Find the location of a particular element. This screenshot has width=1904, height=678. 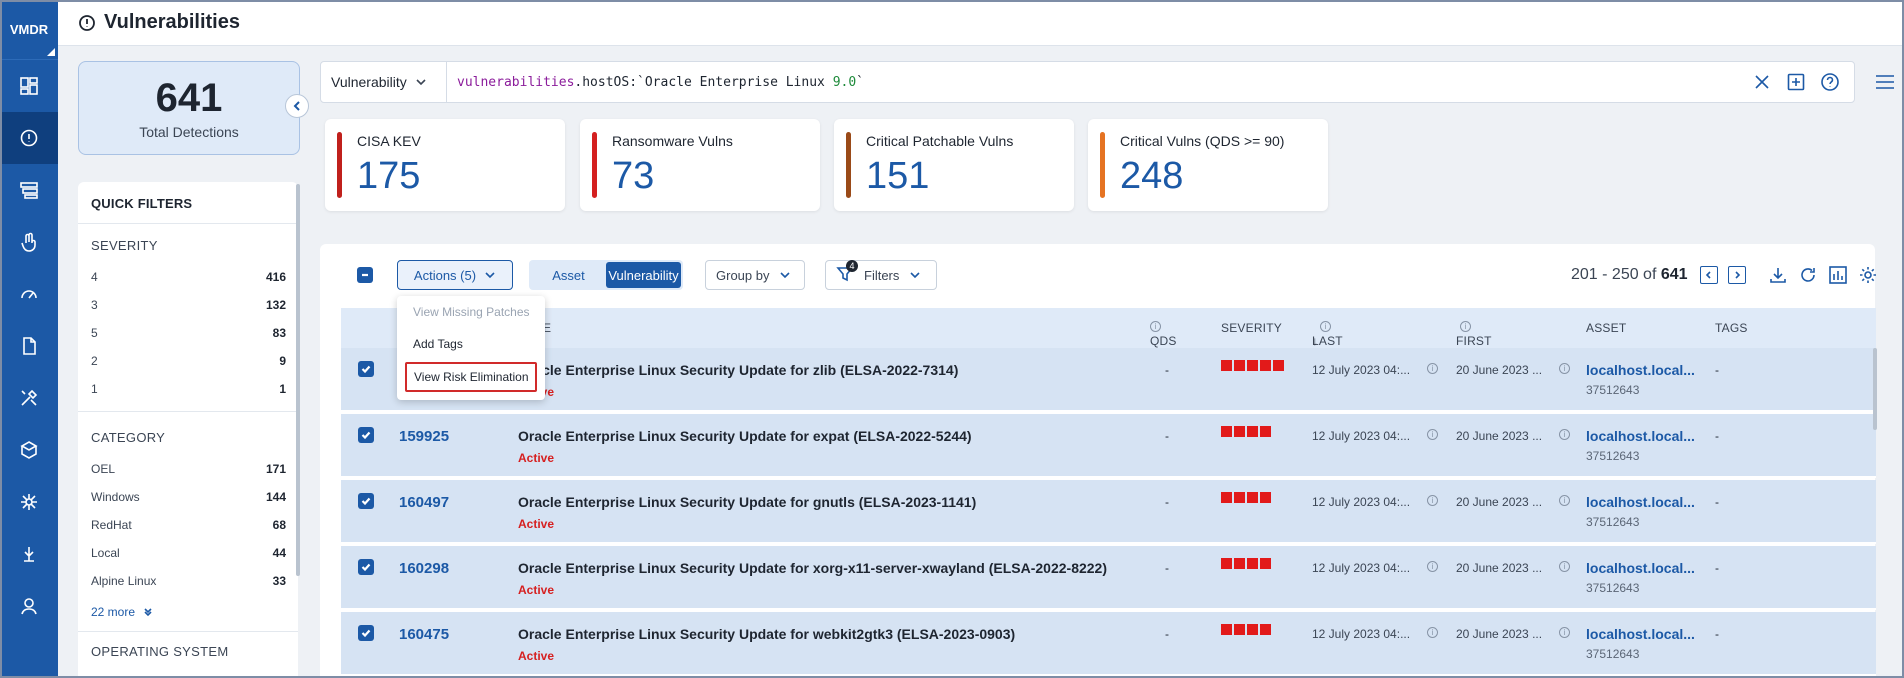

row-qds: - is located at coordinates (1167, 370).